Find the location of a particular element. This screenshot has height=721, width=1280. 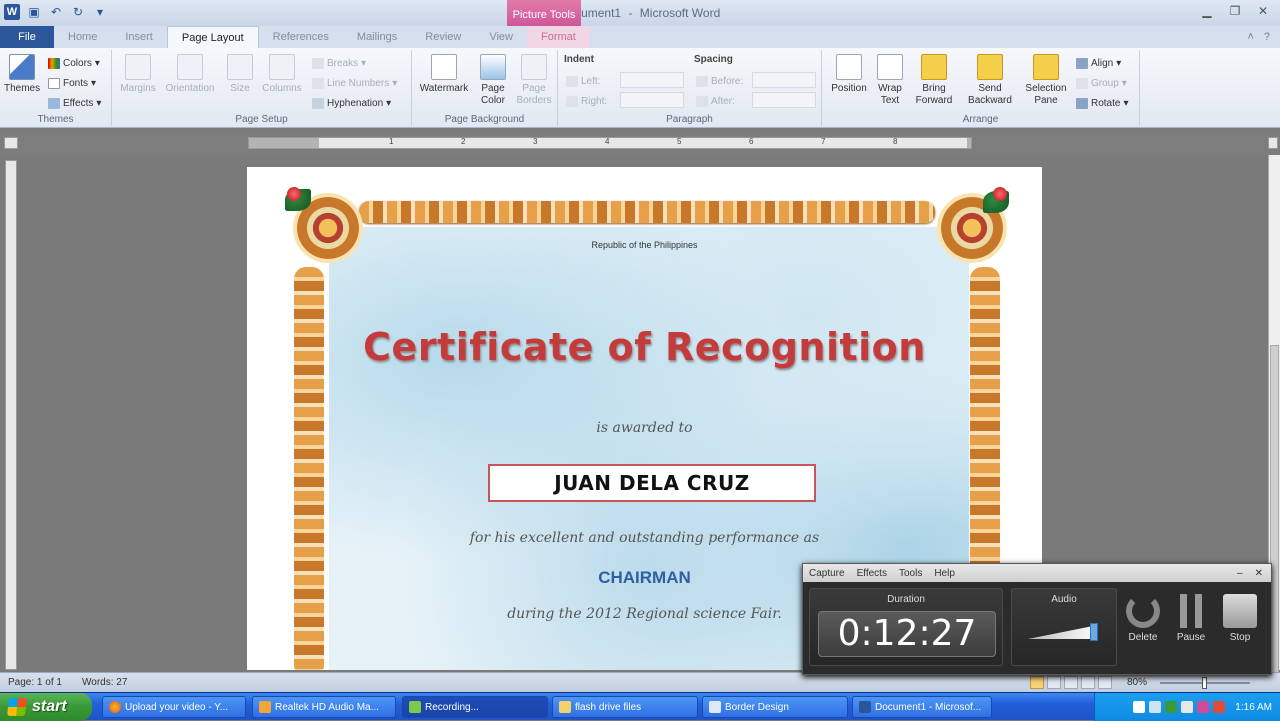

group-label-paragraph: Paragraph is located at coordinates (689, 119).